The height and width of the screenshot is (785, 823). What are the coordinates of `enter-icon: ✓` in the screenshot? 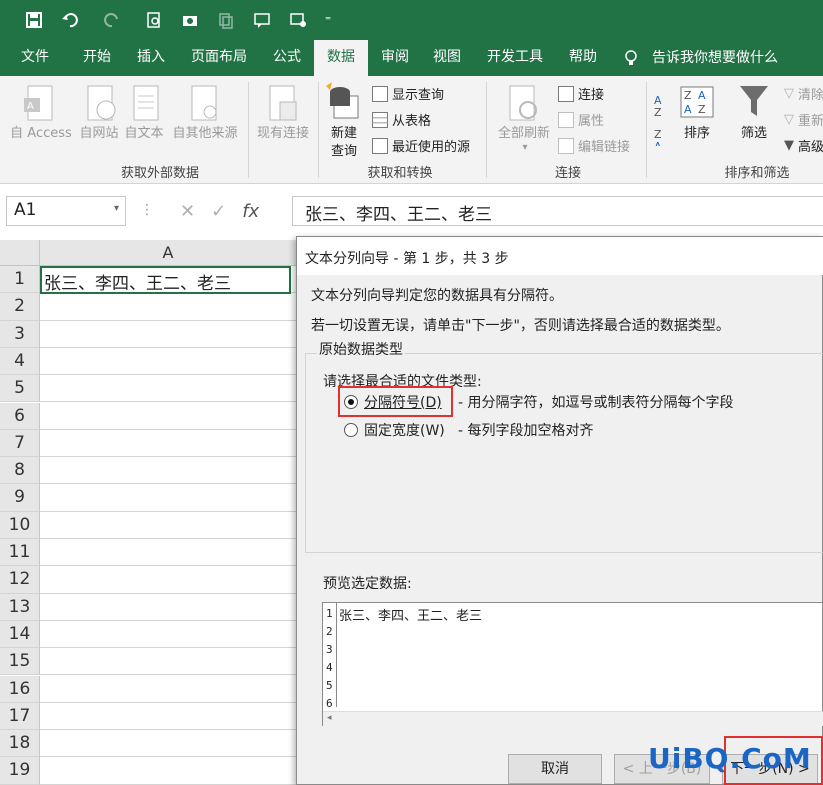 It's located at (218, 211).